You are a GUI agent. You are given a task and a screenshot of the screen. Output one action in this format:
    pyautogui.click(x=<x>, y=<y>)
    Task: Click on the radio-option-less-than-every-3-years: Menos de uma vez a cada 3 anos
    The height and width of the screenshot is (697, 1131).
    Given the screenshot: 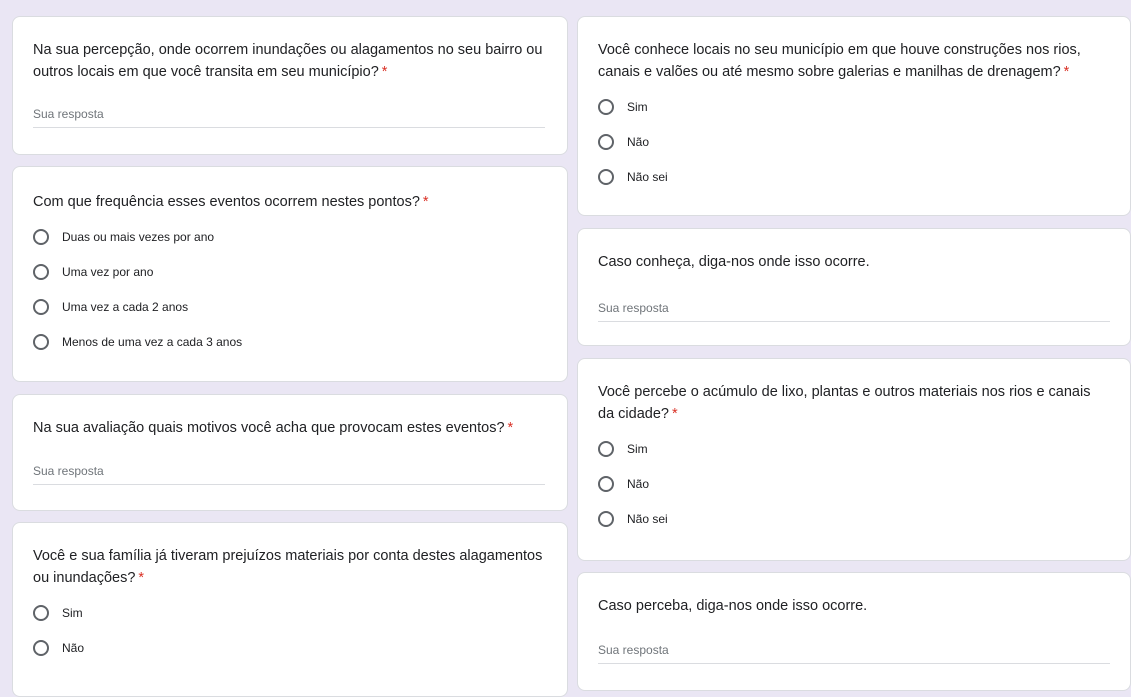 What is the action you would take?
    pyautogui.click(x=290, y=341)
    